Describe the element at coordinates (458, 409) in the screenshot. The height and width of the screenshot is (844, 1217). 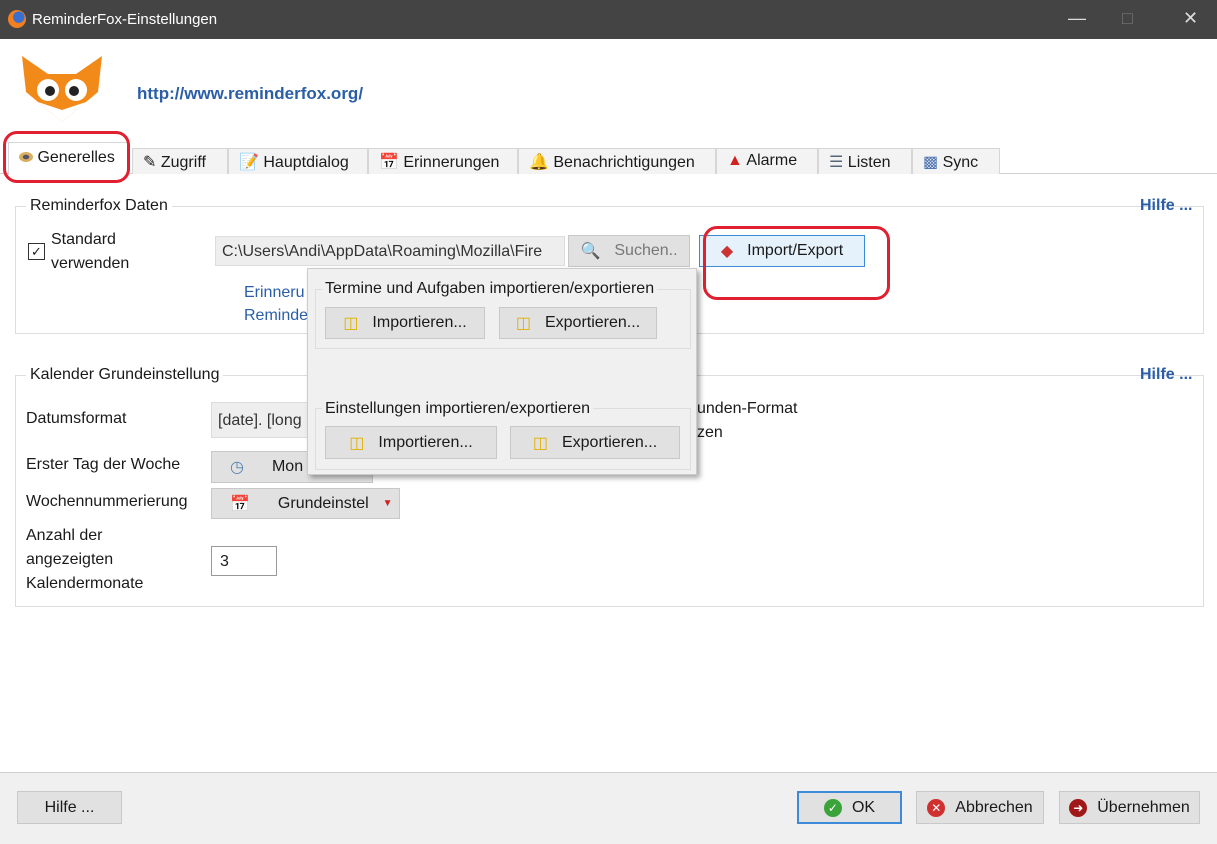
I see `settings-group-title: Einstellungen importieren/exportieren` at that location.